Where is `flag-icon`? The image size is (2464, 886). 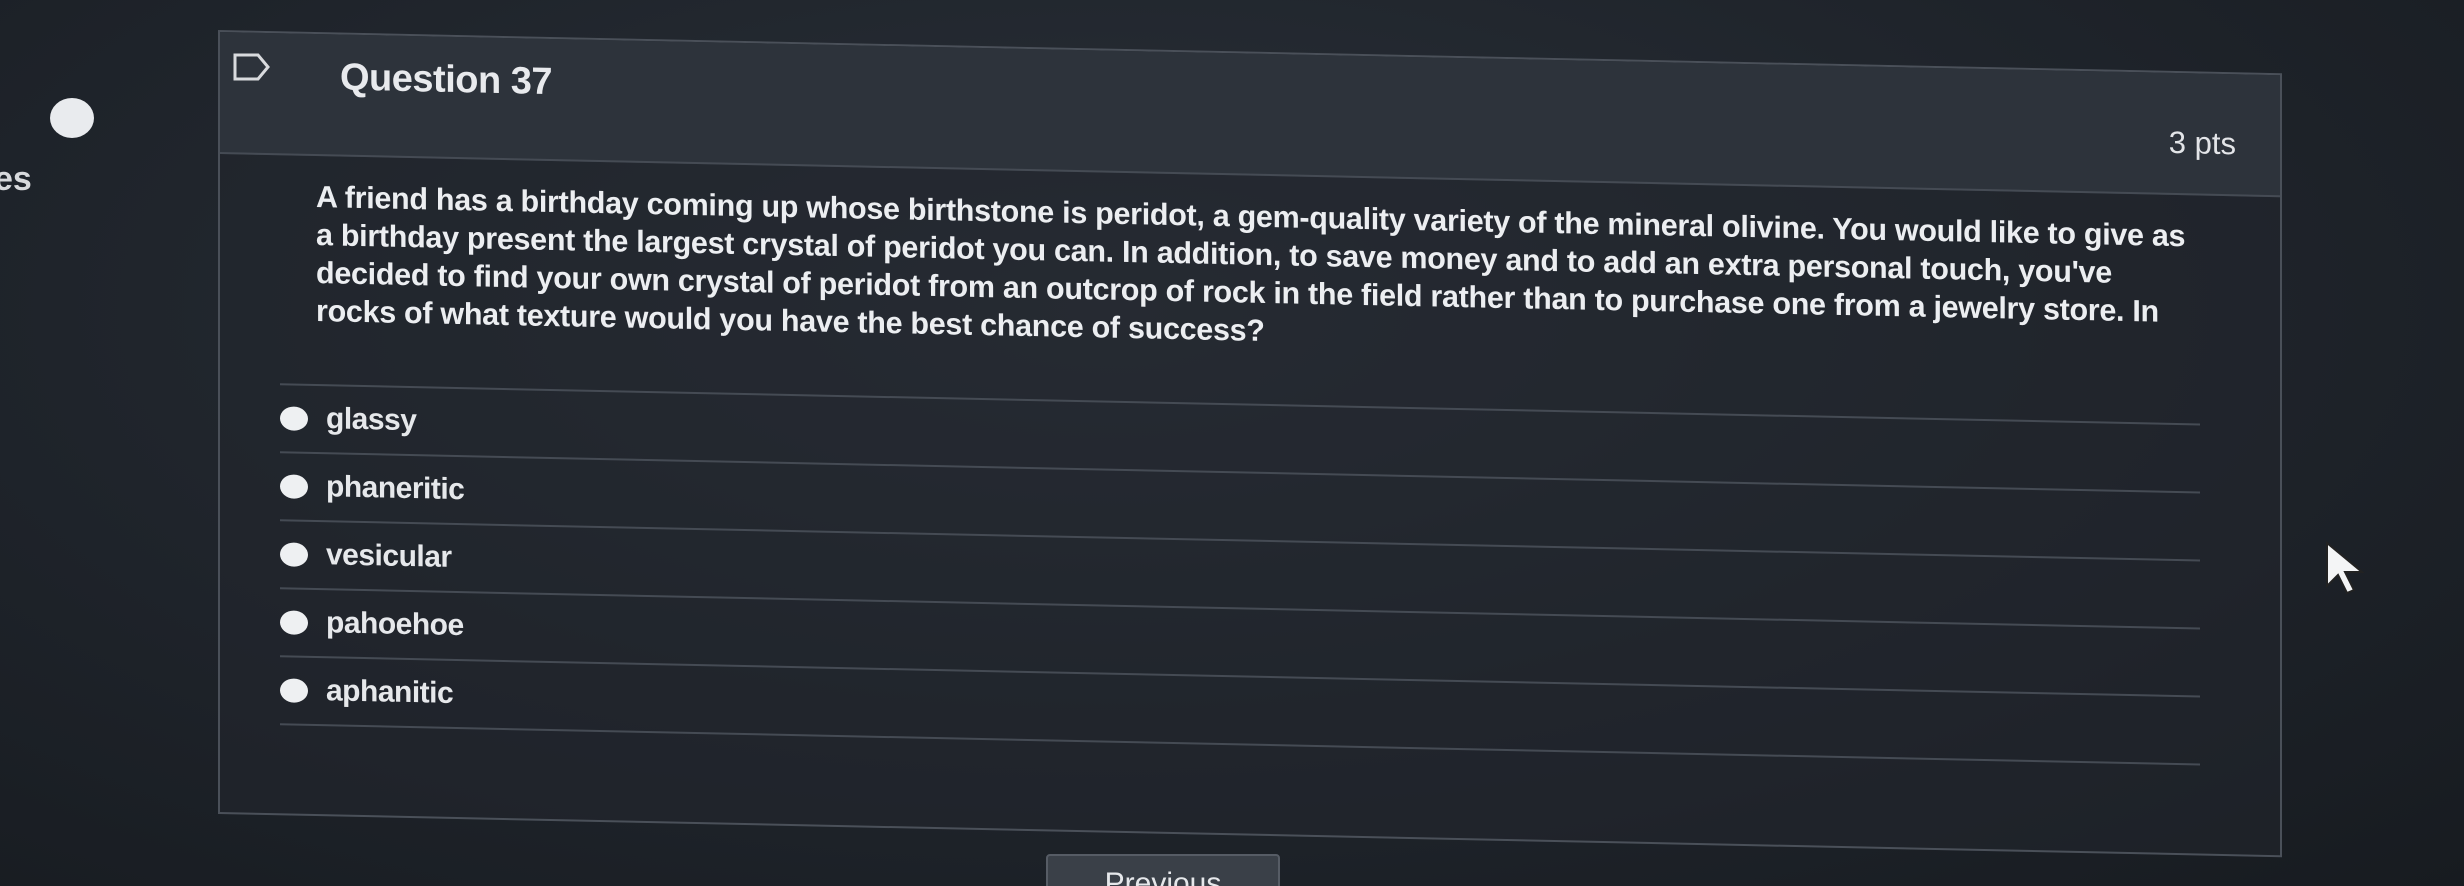 flag-icon is located at coordinates (252, 67).